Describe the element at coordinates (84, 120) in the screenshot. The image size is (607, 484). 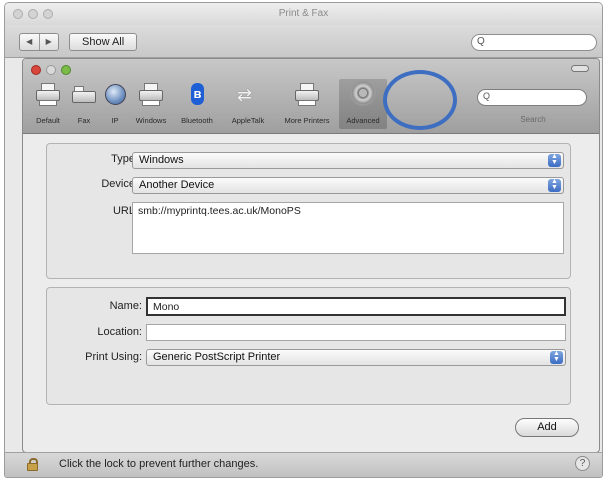
I see `tool-label: Fax` at that location.